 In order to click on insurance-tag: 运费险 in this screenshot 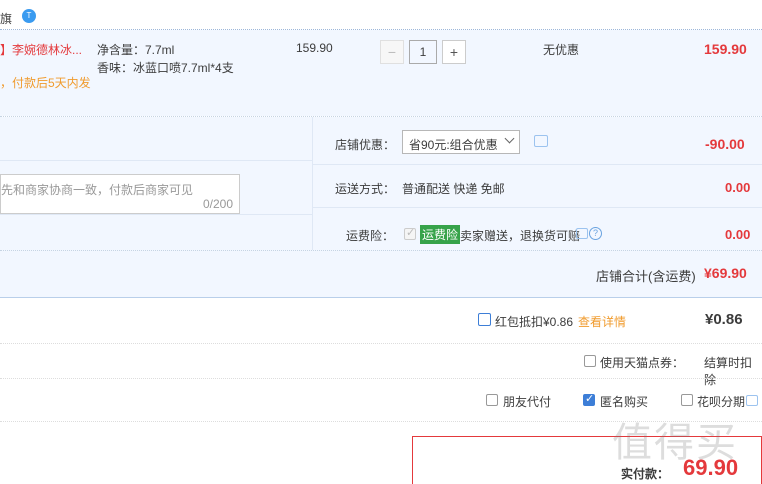, I will do `click(440, 234)`.